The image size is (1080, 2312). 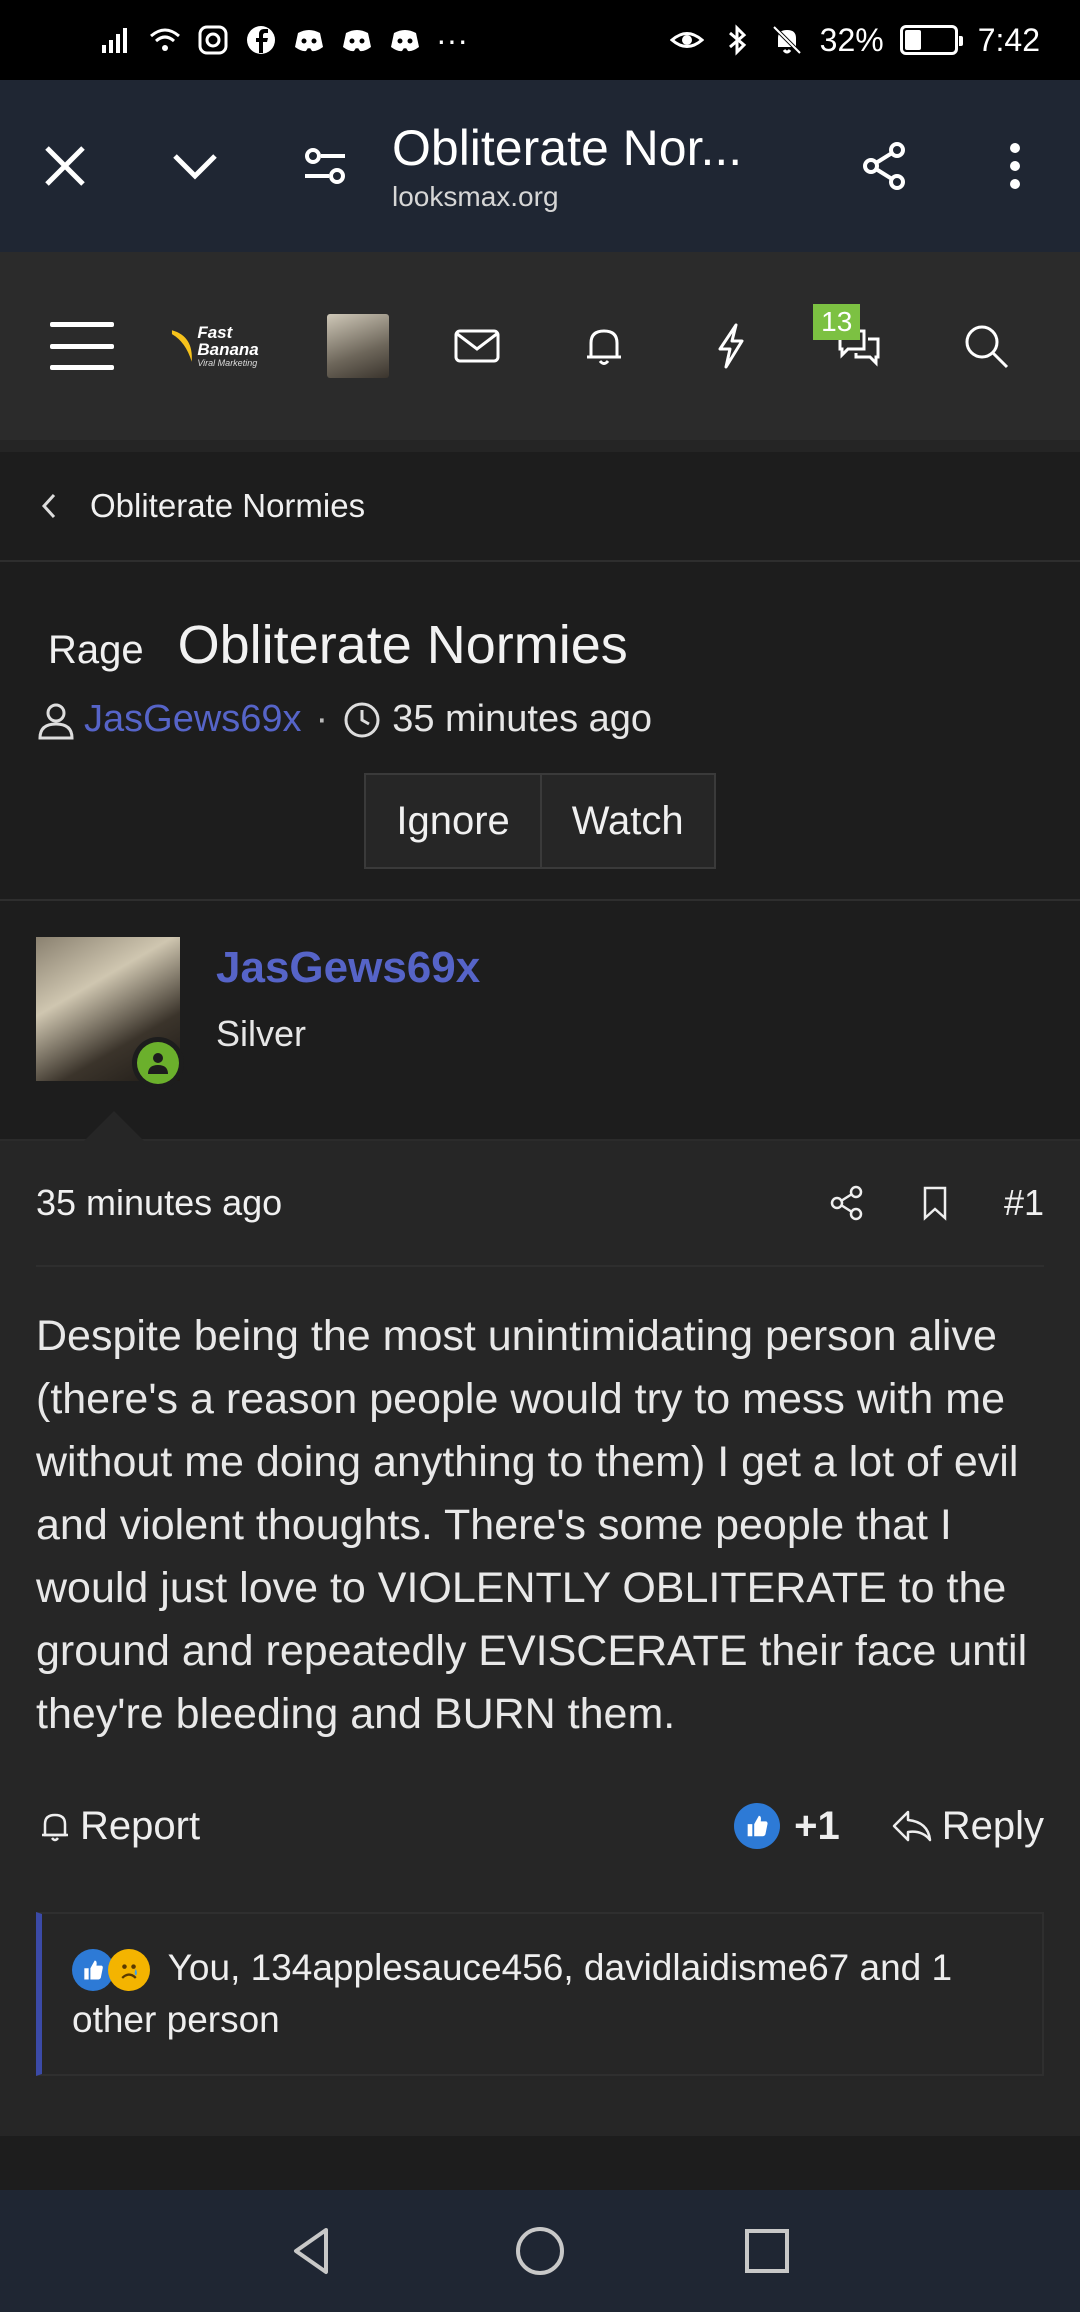 I want to click on site-settings-button, so click(x=325, y=166).